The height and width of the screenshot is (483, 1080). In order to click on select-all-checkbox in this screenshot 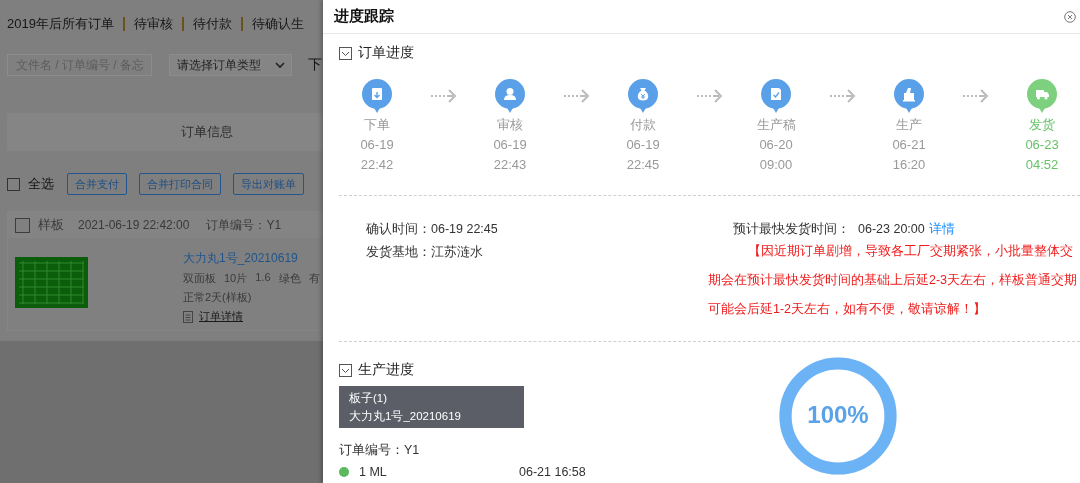, I will do `click(13, 184)`.